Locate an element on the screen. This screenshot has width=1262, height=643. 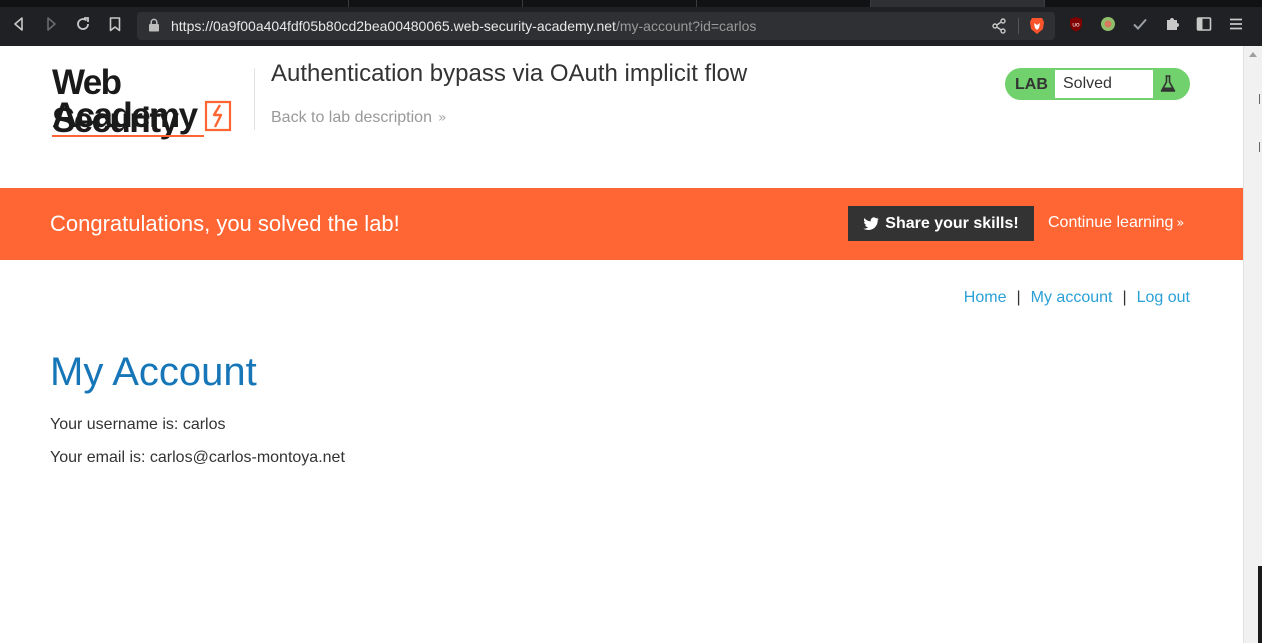
flask-icon is located at coordinates (1168, 83).